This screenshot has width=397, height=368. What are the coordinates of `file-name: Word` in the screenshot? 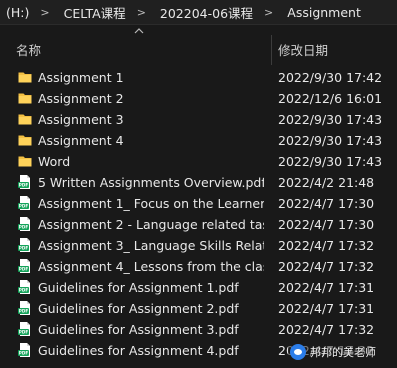 It's located at (54, 161).